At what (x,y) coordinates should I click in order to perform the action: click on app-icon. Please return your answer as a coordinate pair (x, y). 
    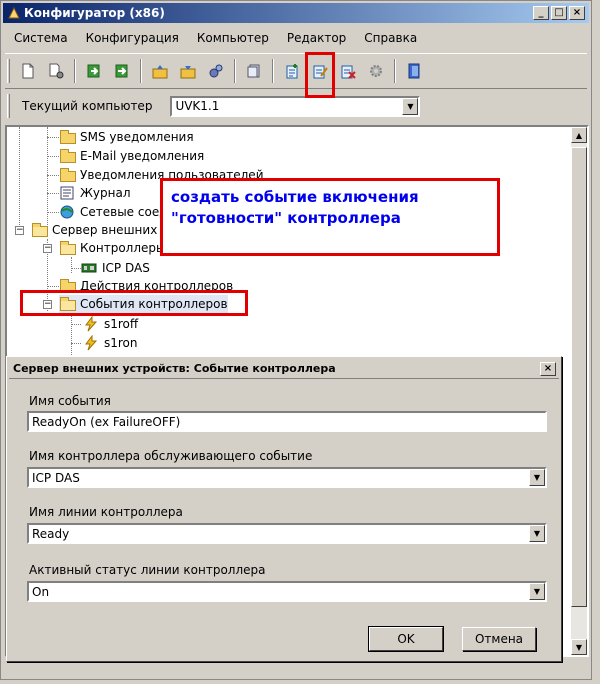
    Looking at the image, I should click on (14, 13).